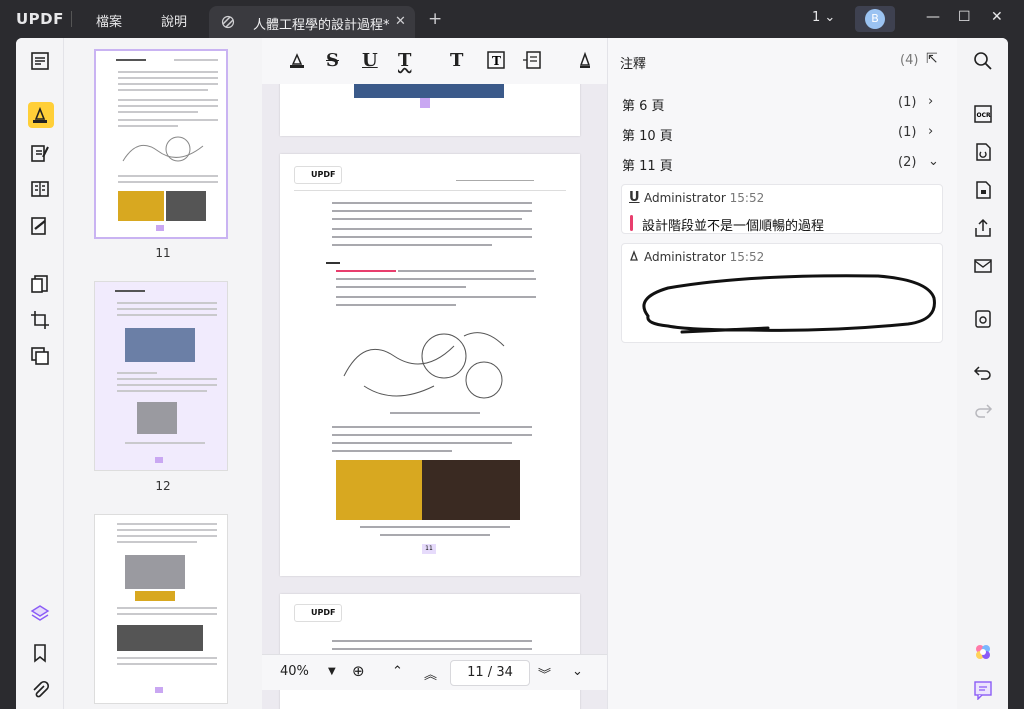  What do you see at coordinates (397, 671) in the screenshot?
I see `first-page-icon: ⌃` at bounding box center [397, 671].